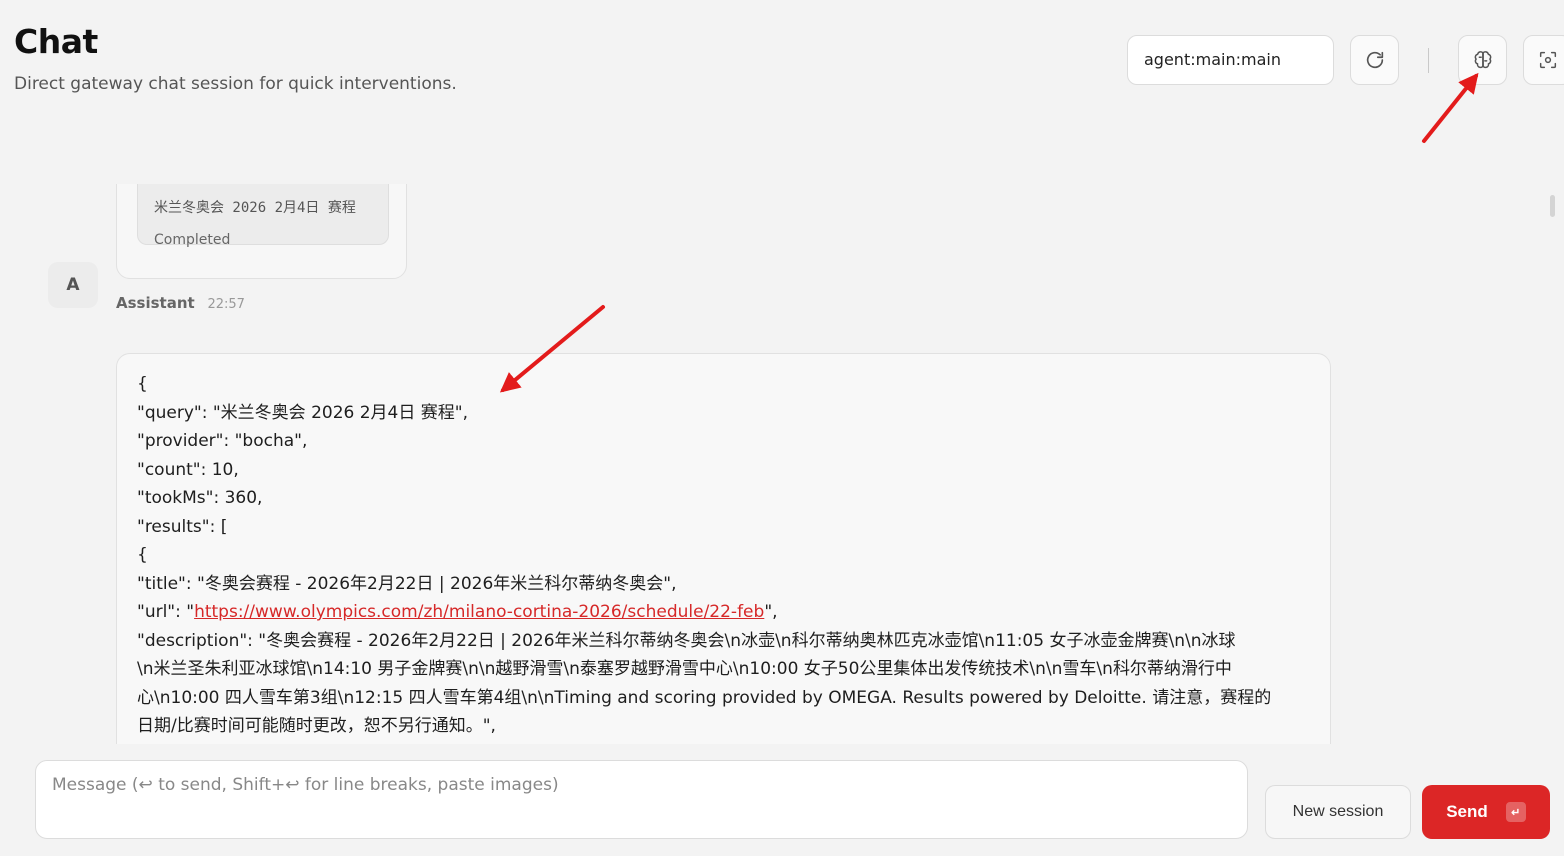  I want to click on refresh-button, so click(1374, 60).